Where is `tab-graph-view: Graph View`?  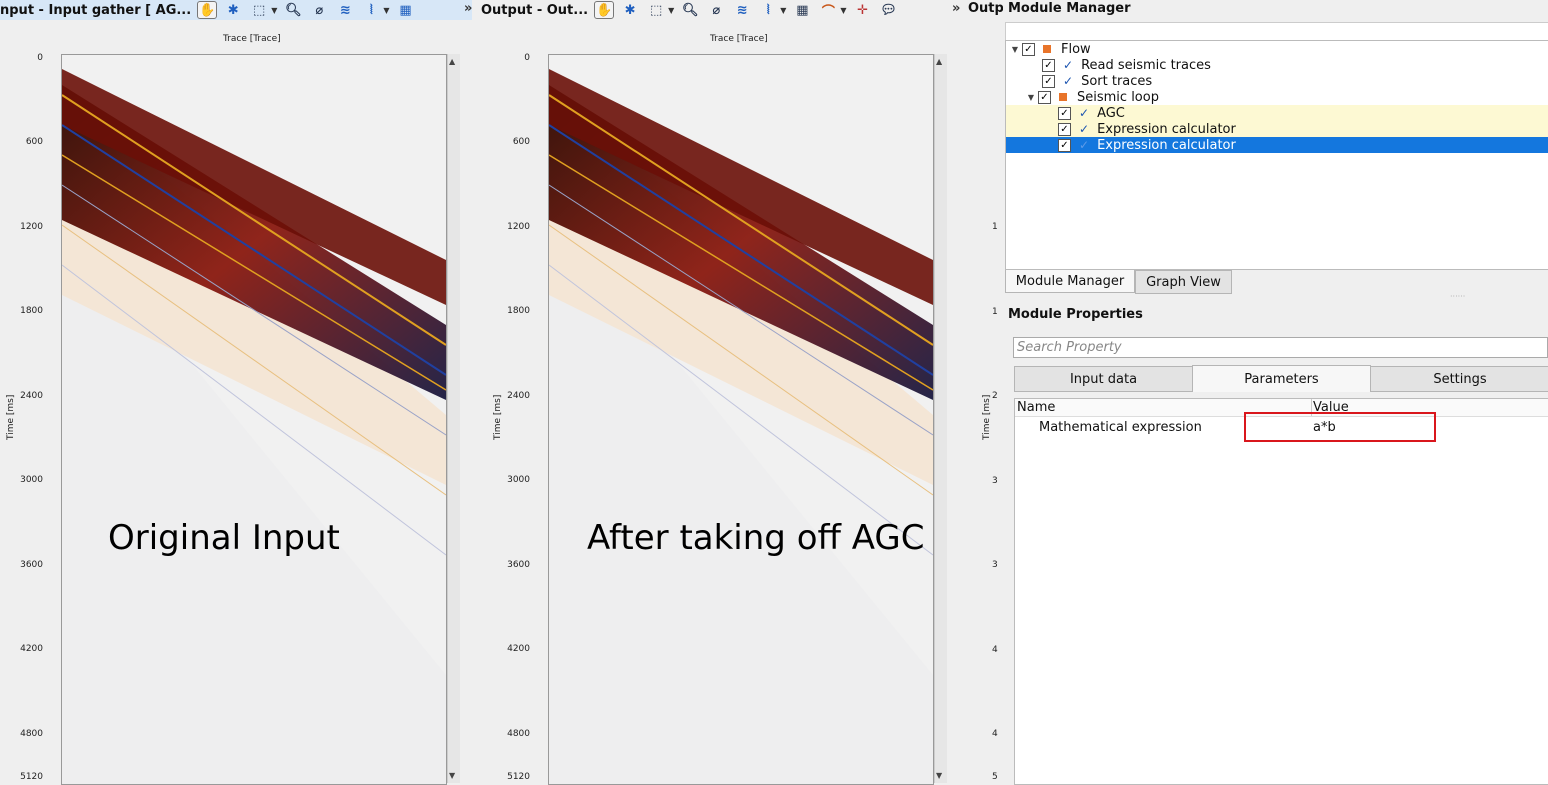
tab-graph-view: Graph View is located at coordinates (1183, 282).